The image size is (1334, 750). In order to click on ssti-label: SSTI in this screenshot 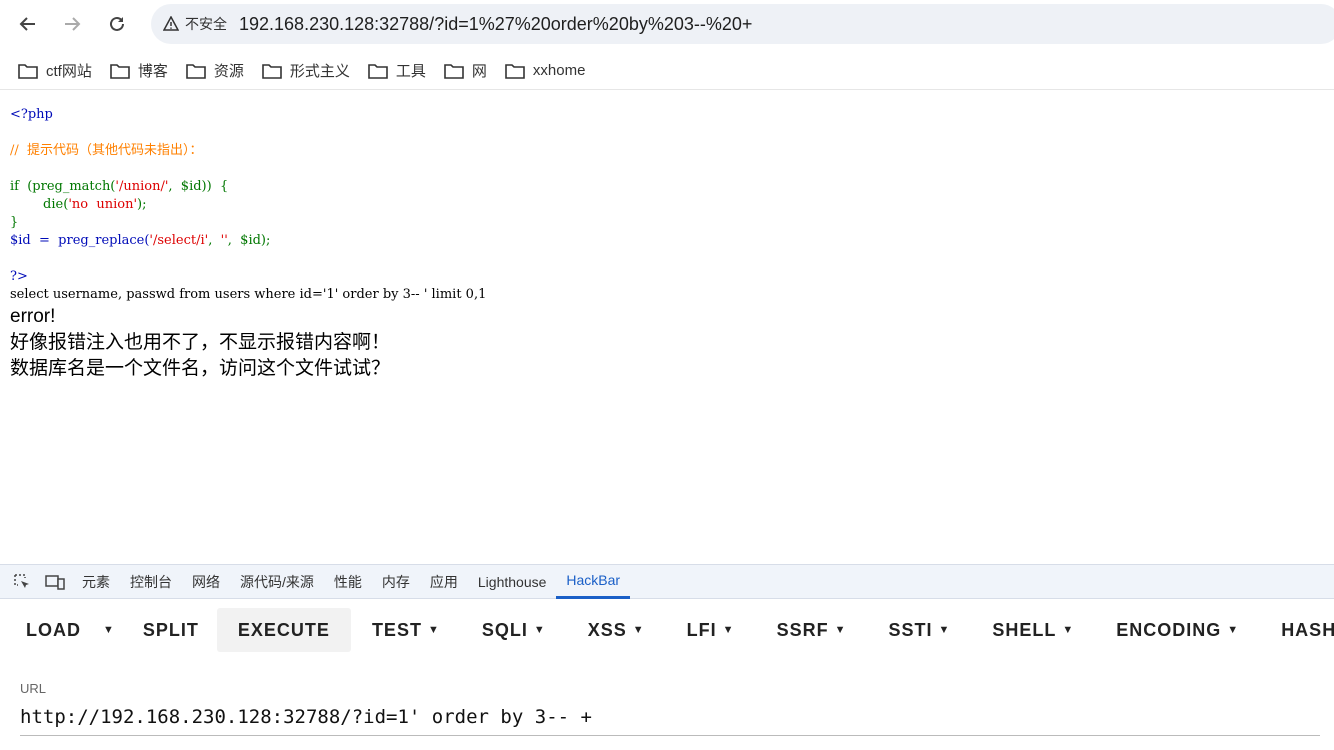, I will do `click(910, 629)`.